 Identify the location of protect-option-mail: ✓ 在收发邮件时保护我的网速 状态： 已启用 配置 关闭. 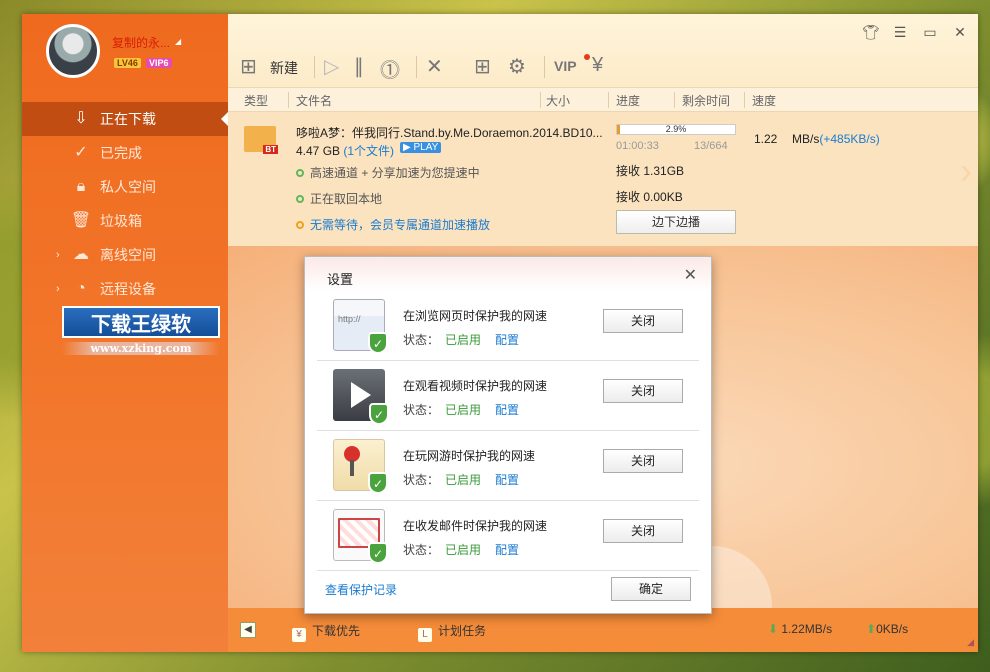
(508, 536).